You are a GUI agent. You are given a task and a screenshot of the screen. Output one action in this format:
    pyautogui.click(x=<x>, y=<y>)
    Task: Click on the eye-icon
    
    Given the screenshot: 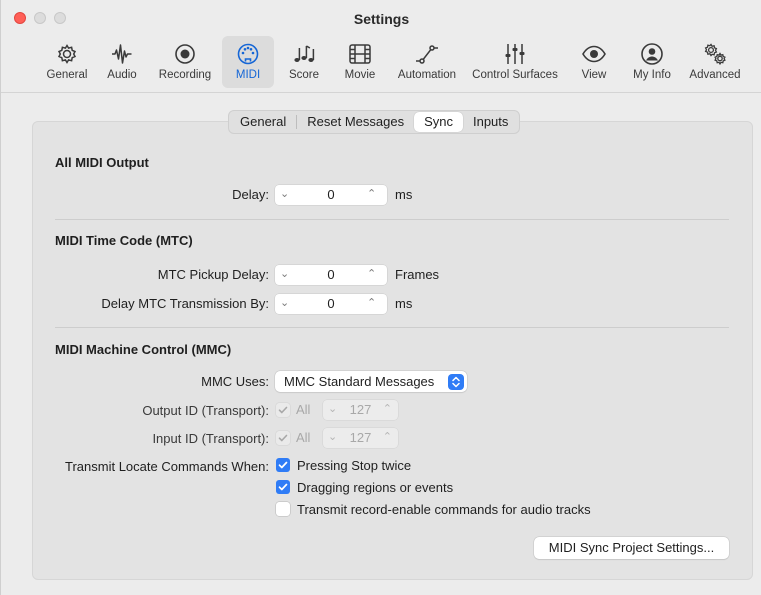 What is the action you would take?
    pyautogui.click(x=594, y=54)
    